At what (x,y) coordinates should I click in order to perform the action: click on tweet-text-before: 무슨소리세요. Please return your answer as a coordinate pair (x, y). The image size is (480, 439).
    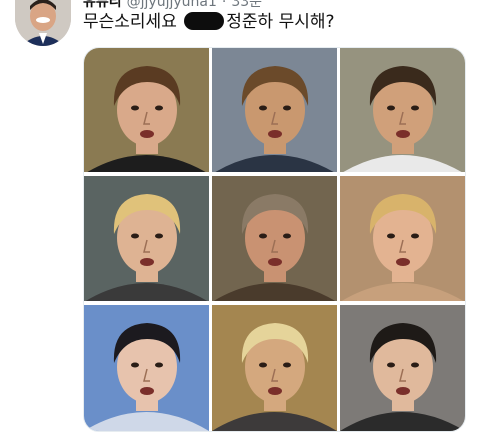
    Looking at the image, I should click on (130, 22).